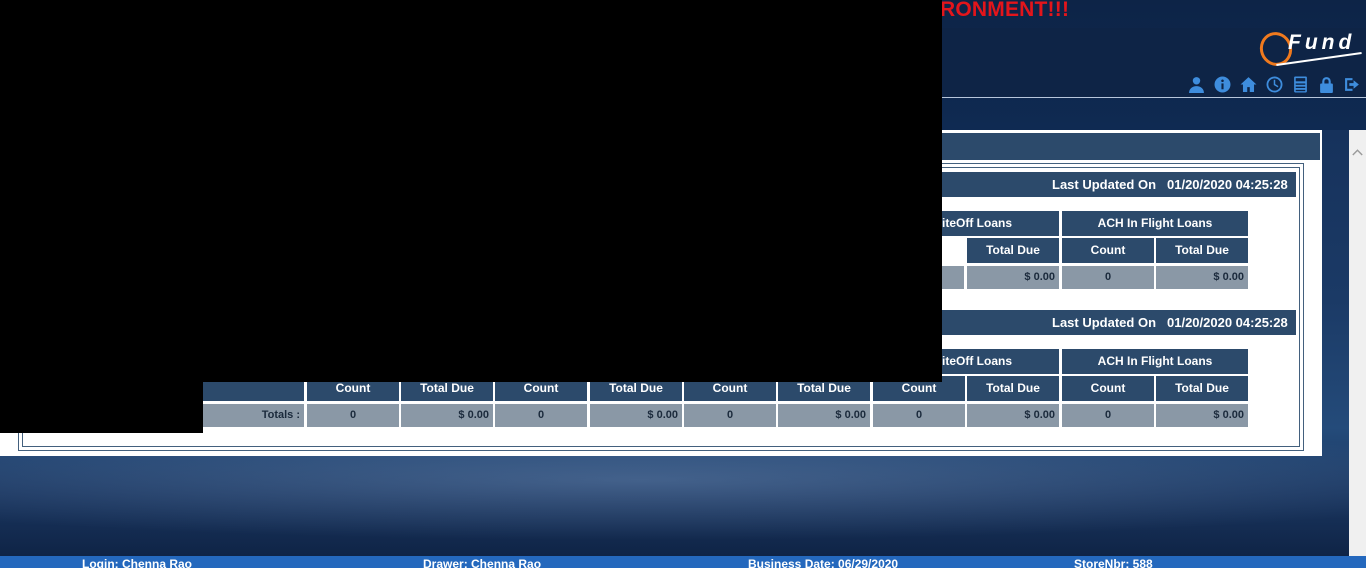 This screenshot has height=568, width=1366. What do you see at coordinates (253, 415) in the screenshot?
I see `totals-label: Totals :` at bounding box center [253, 415].